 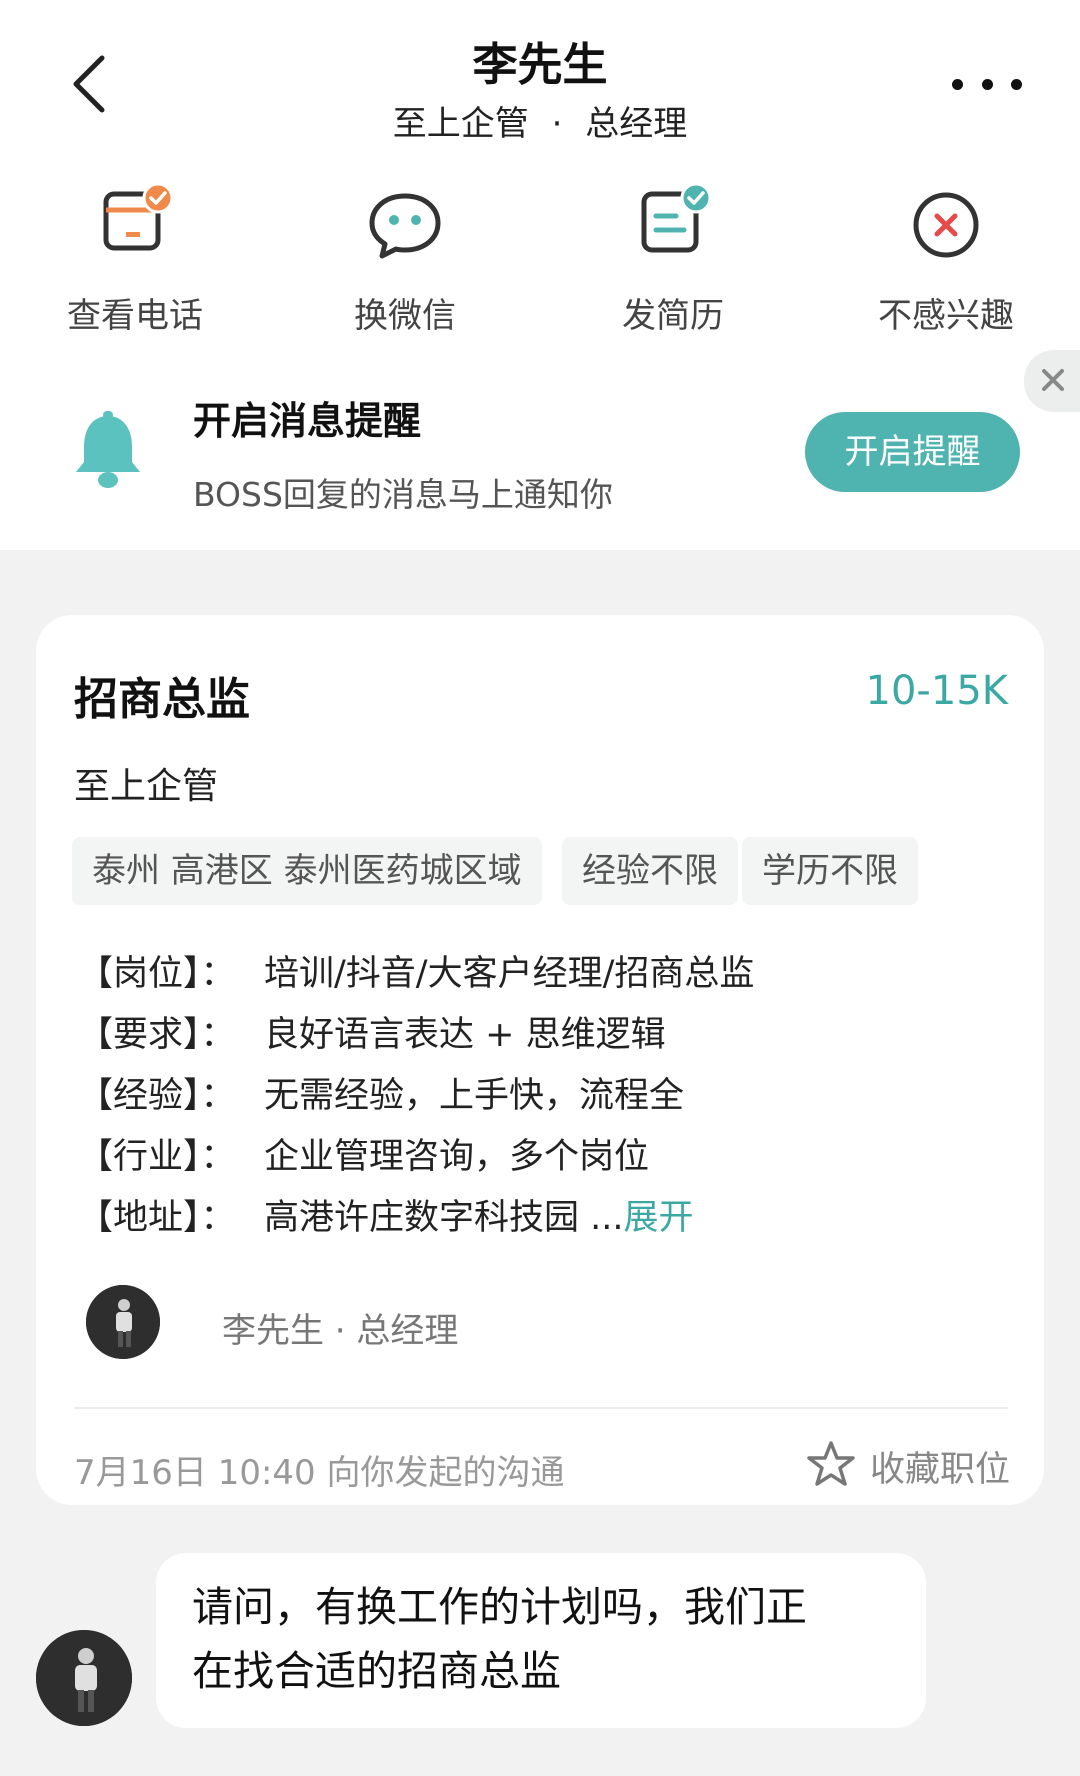 What do you see at coordinates (146, 786) in the screenshot?
I see `job-company: 至上企管` at bounding box center [146, 786].